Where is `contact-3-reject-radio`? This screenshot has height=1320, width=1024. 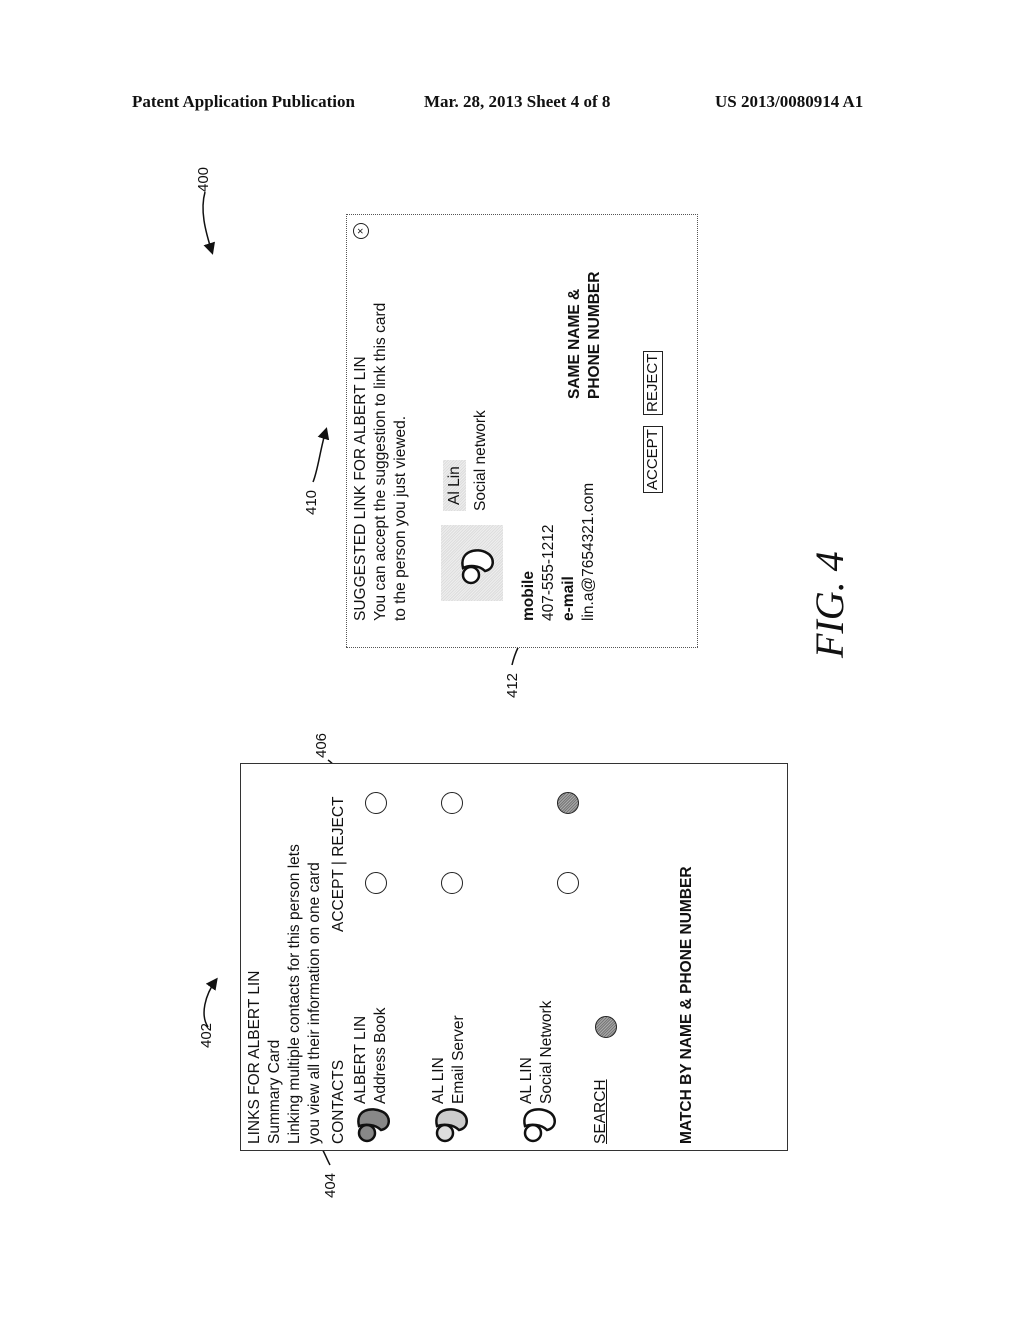 contact-3-reject-radio is located at coordinates (568, 803).